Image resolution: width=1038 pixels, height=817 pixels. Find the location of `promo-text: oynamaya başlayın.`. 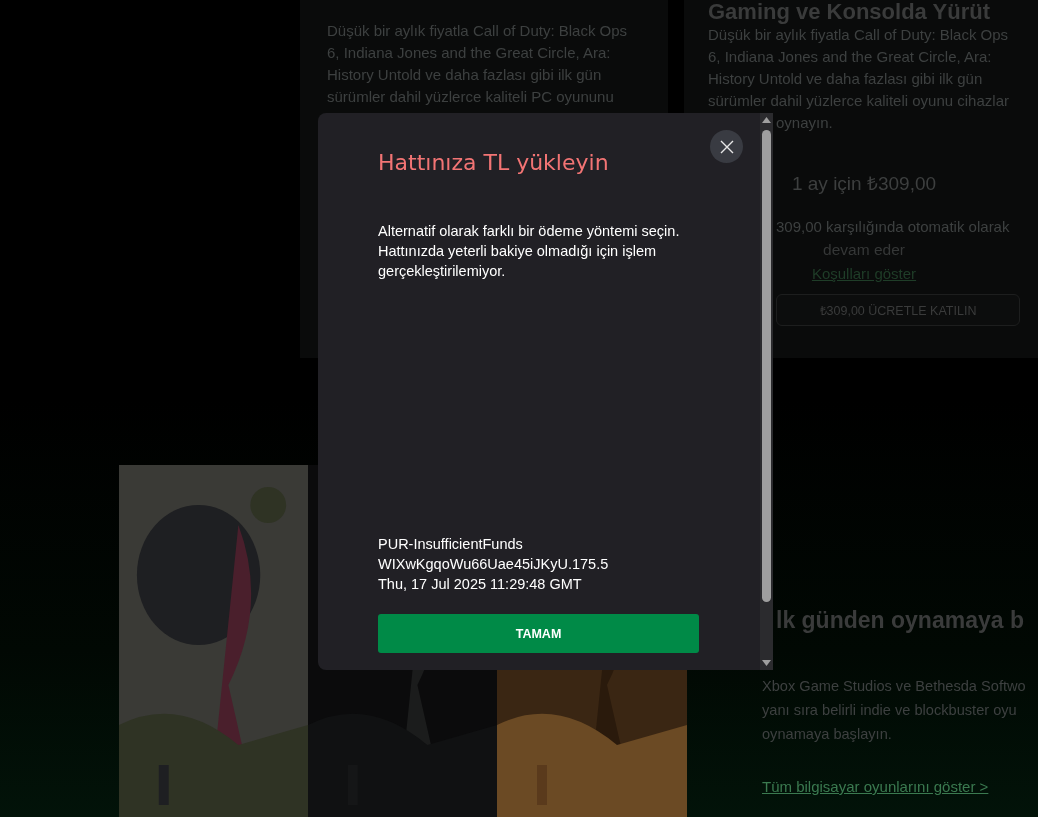

promo-text: oynamaya başlayın. is located at coordinates (827, 734).